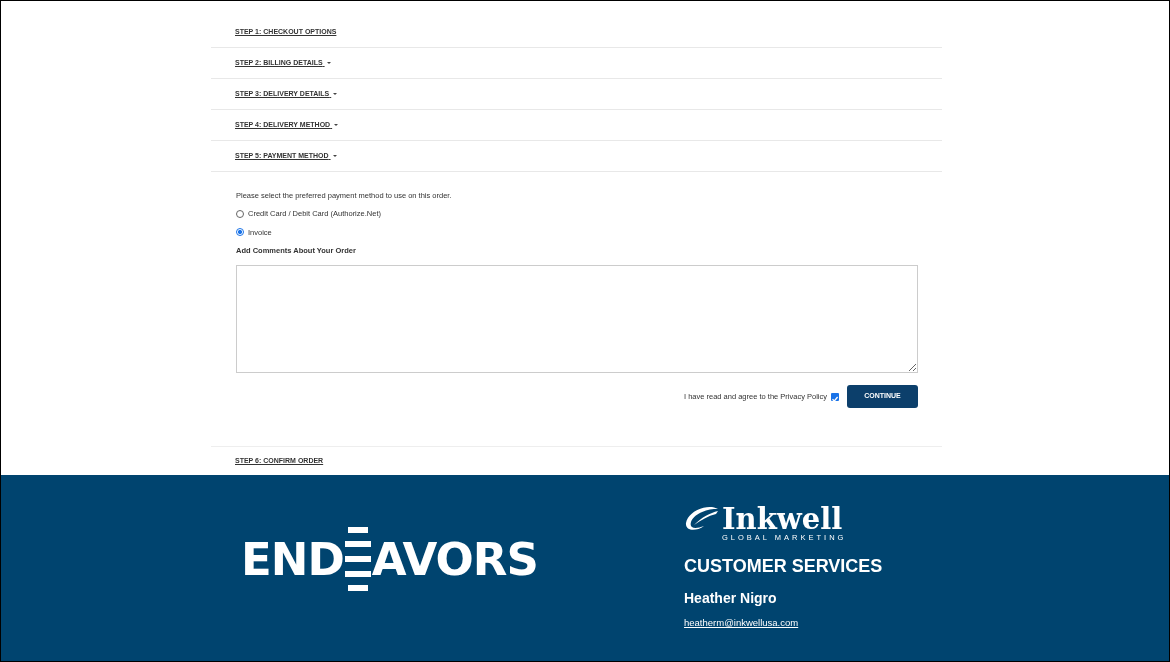  I want to click on logo-text: END, so click(292, 559).